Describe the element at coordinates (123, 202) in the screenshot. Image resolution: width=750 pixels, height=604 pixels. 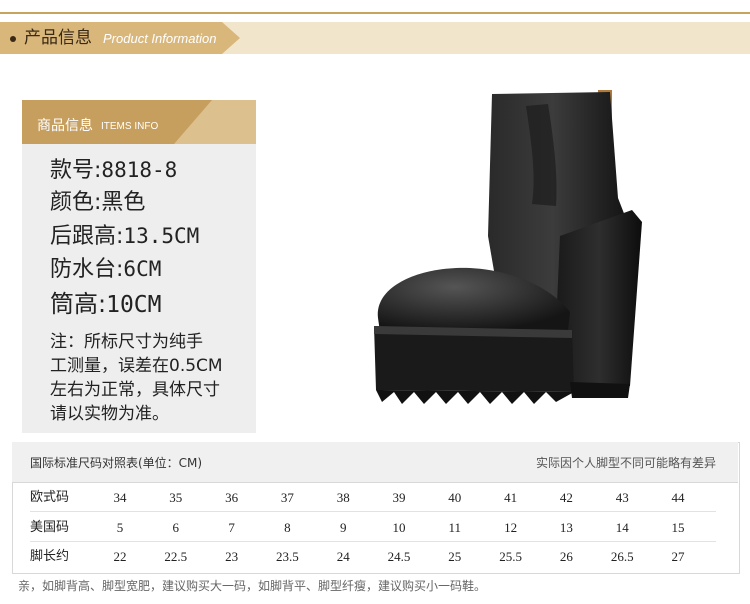
I see `spec-value: 黑色` at that location.